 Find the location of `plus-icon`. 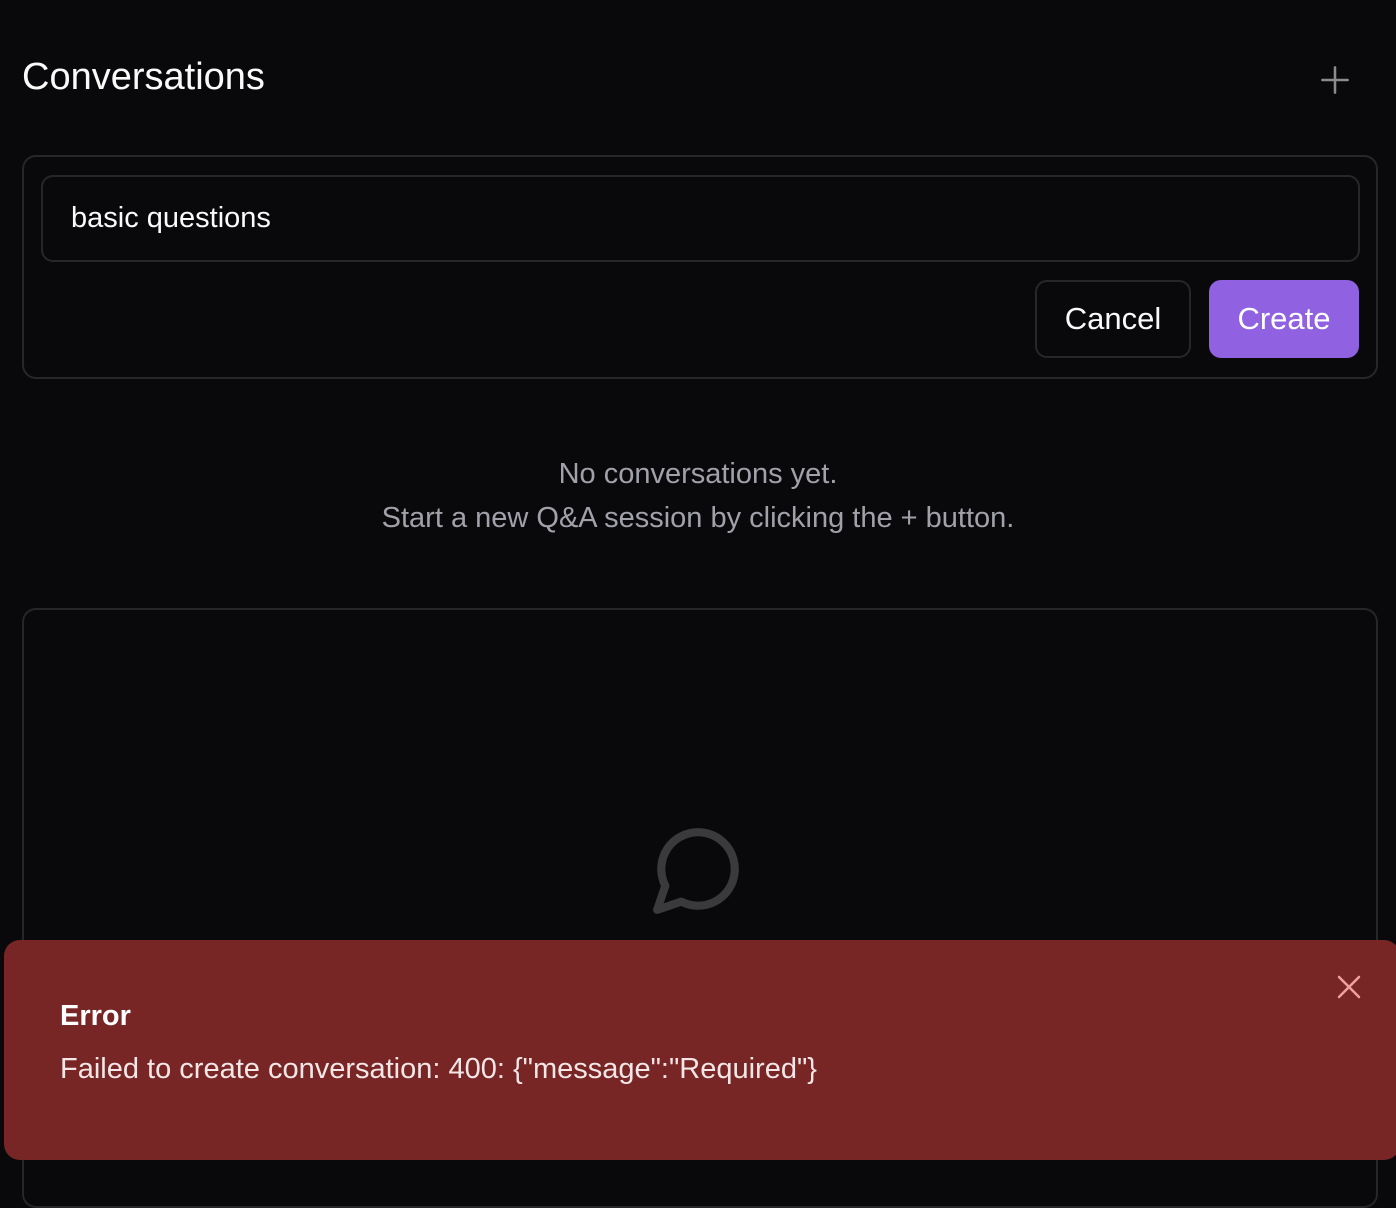

plus-icon is located at coordinates (1335, 80).